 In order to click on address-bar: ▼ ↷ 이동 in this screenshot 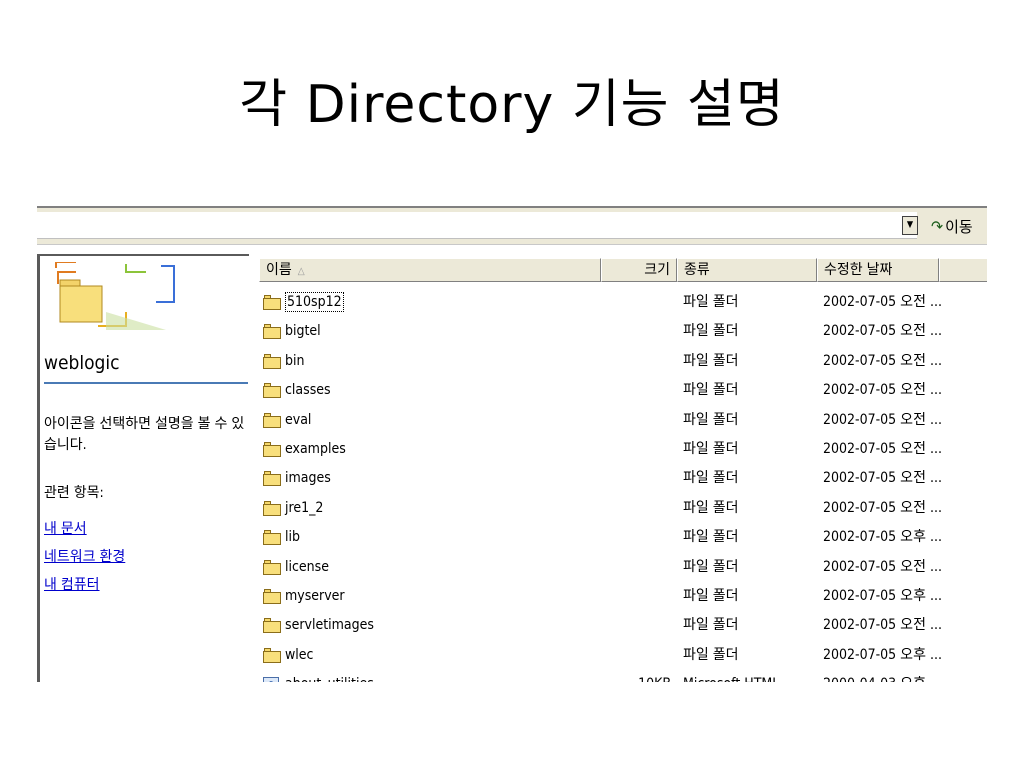, I will do `click(512, 225)`.